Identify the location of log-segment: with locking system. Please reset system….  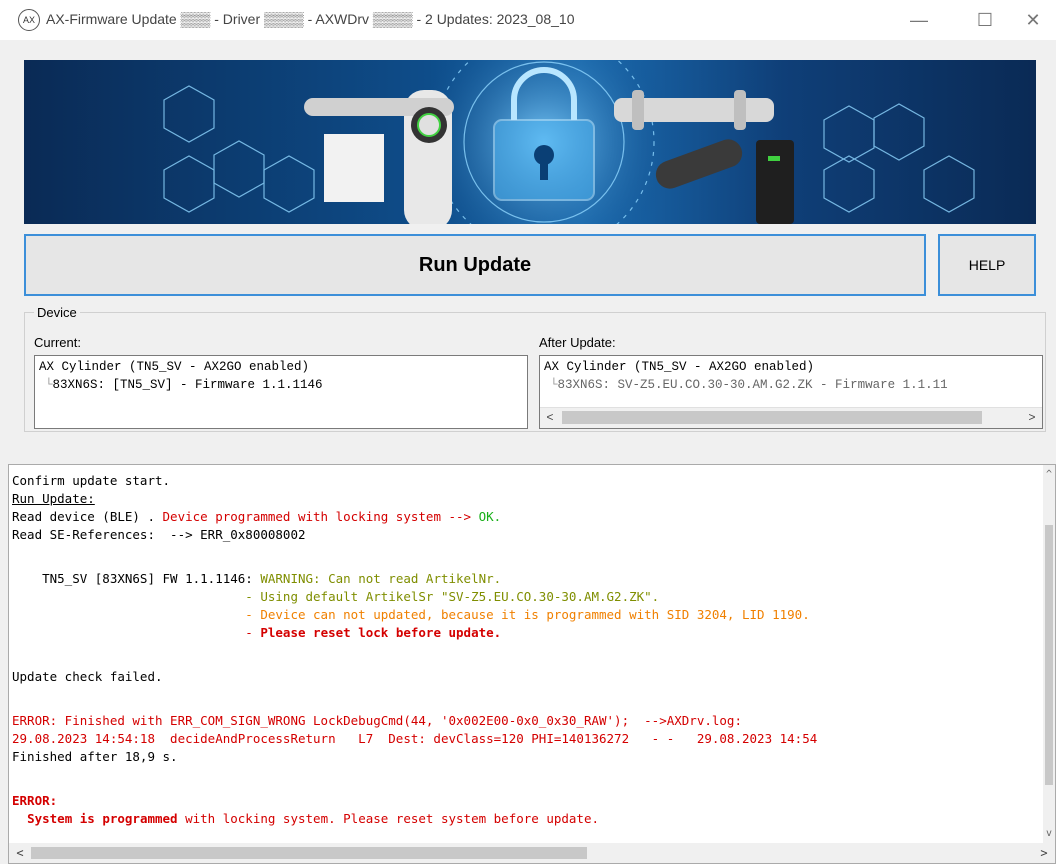
(388, 818).